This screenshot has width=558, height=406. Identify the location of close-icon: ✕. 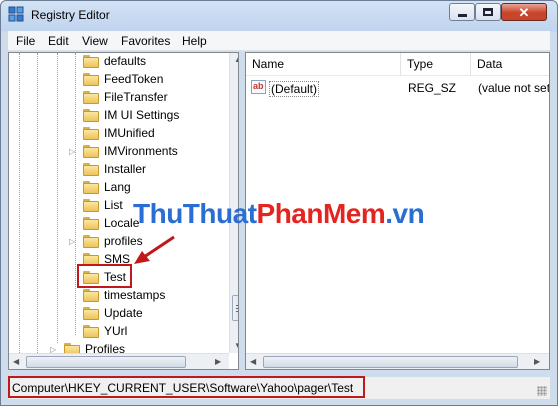
(524, 12).